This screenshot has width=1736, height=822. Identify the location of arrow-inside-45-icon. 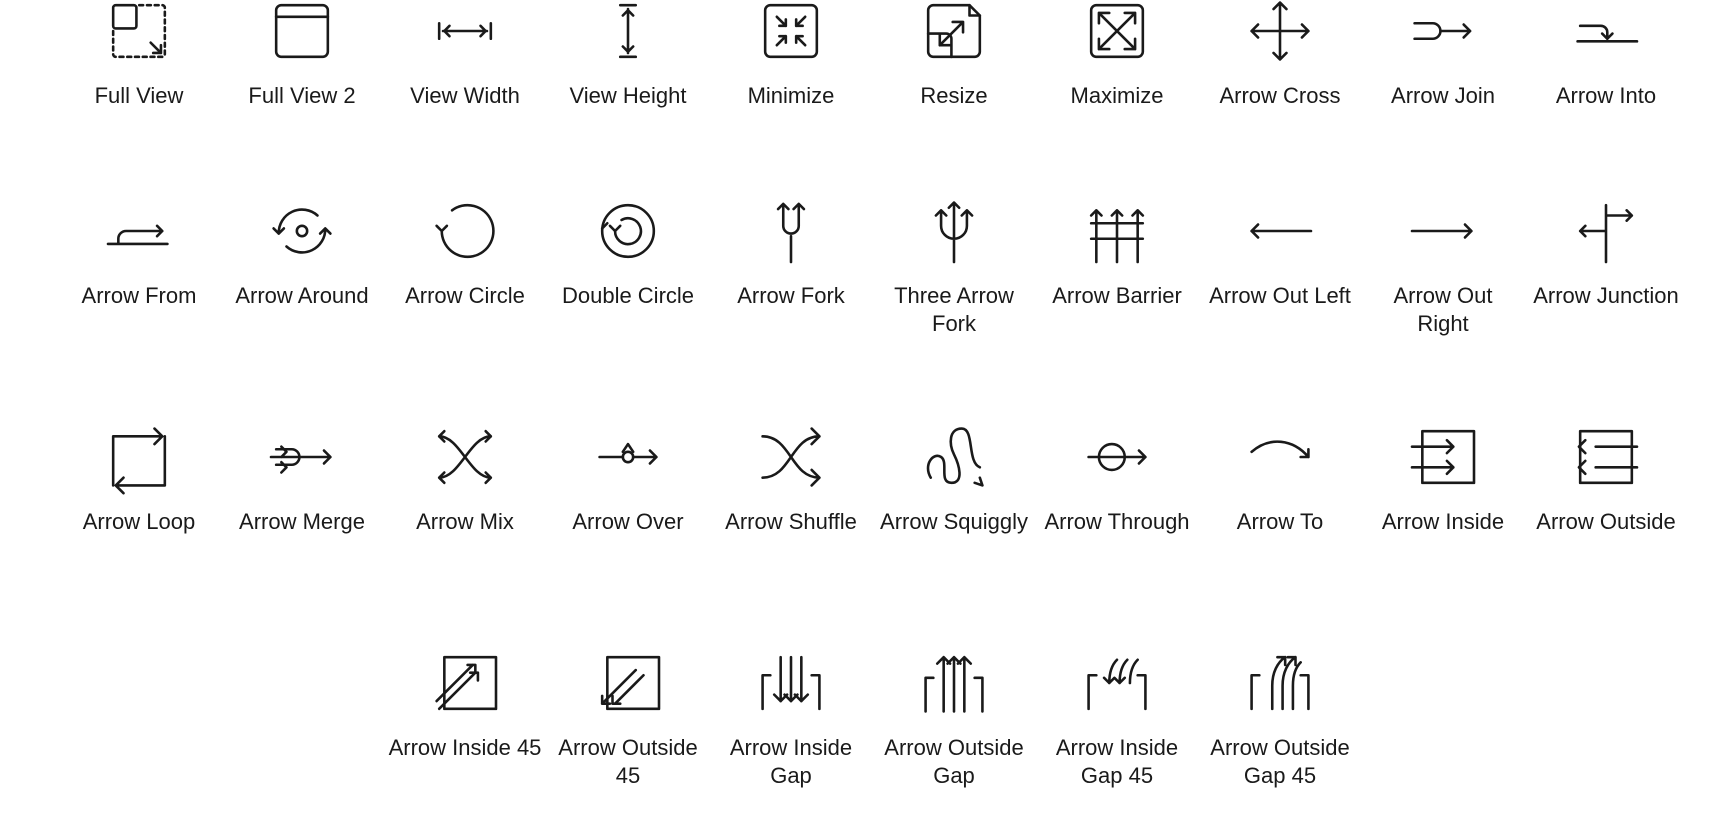
(466, 683).